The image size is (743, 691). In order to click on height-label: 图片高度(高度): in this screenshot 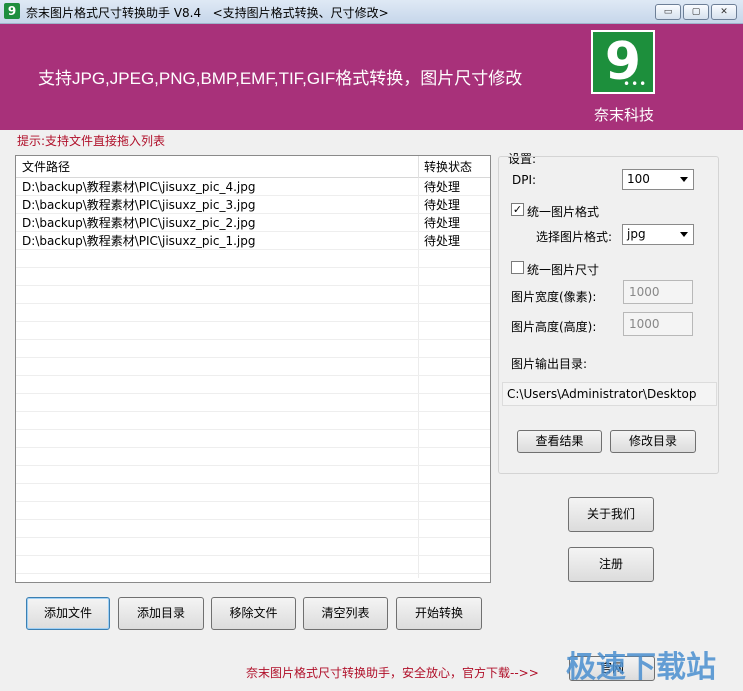, I will do `click(554, 327)`.